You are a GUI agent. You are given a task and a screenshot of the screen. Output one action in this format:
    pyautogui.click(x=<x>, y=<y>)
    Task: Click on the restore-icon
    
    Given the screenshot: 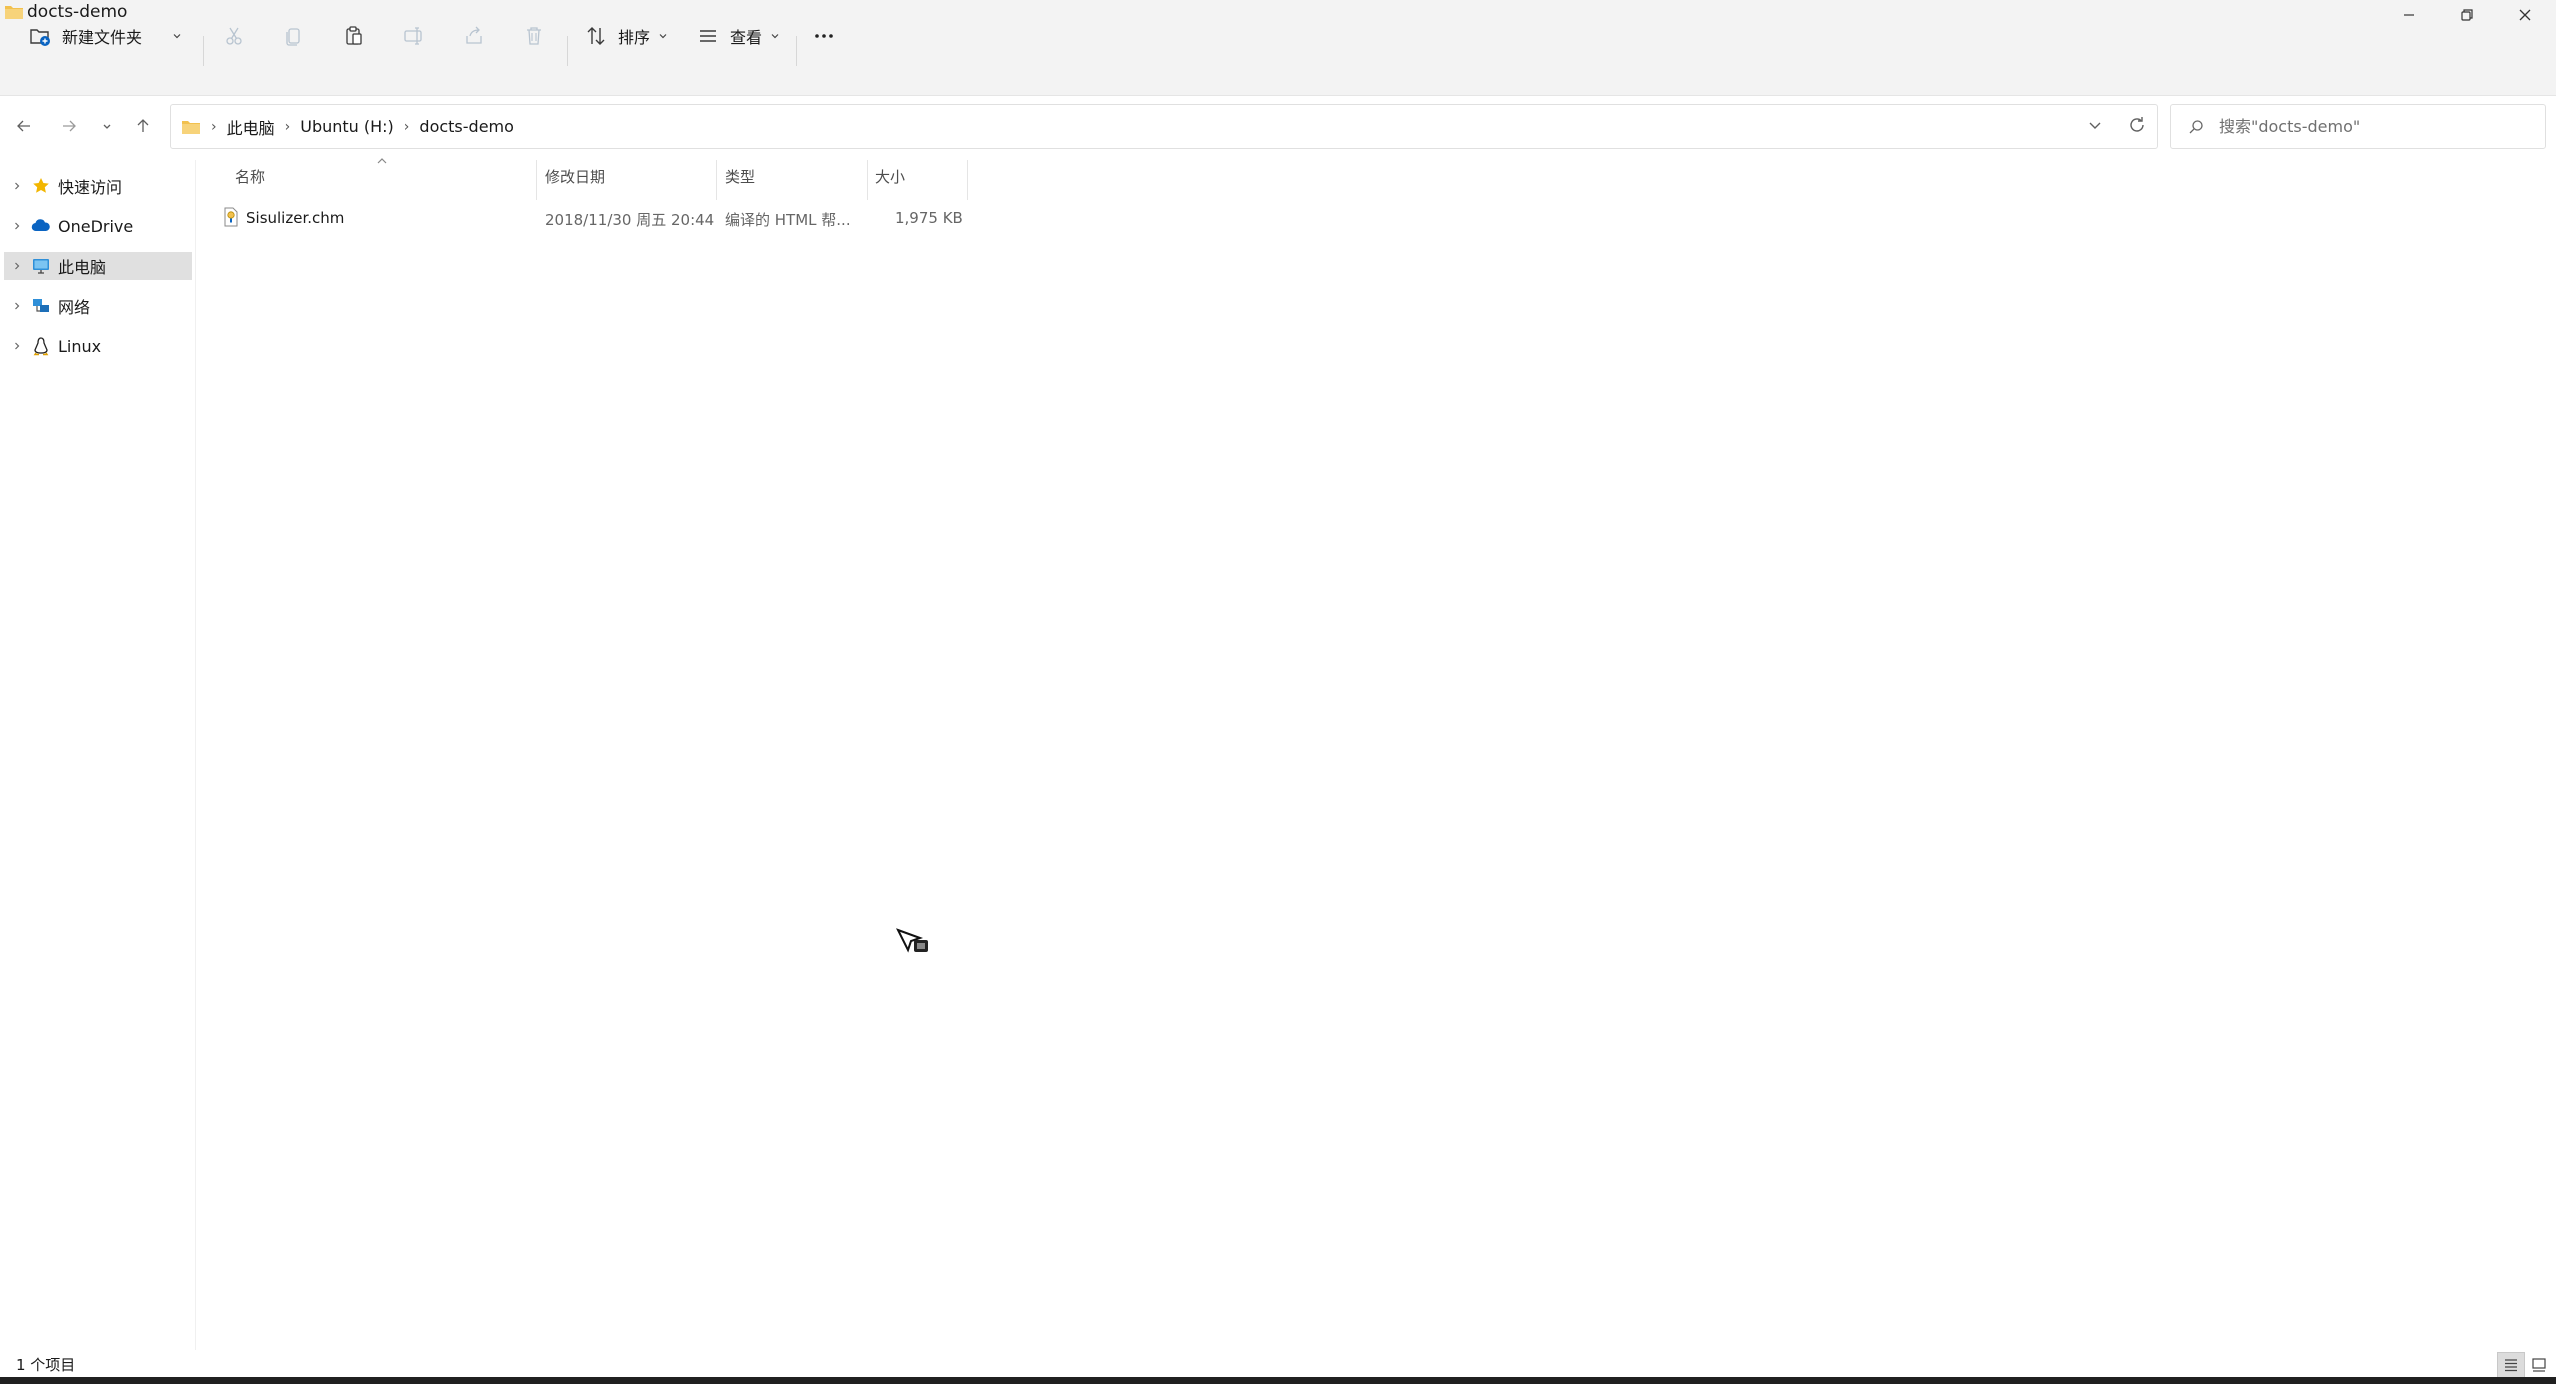 What is the action you would take?
    pyautogui.click(x=2467, y=15)
    